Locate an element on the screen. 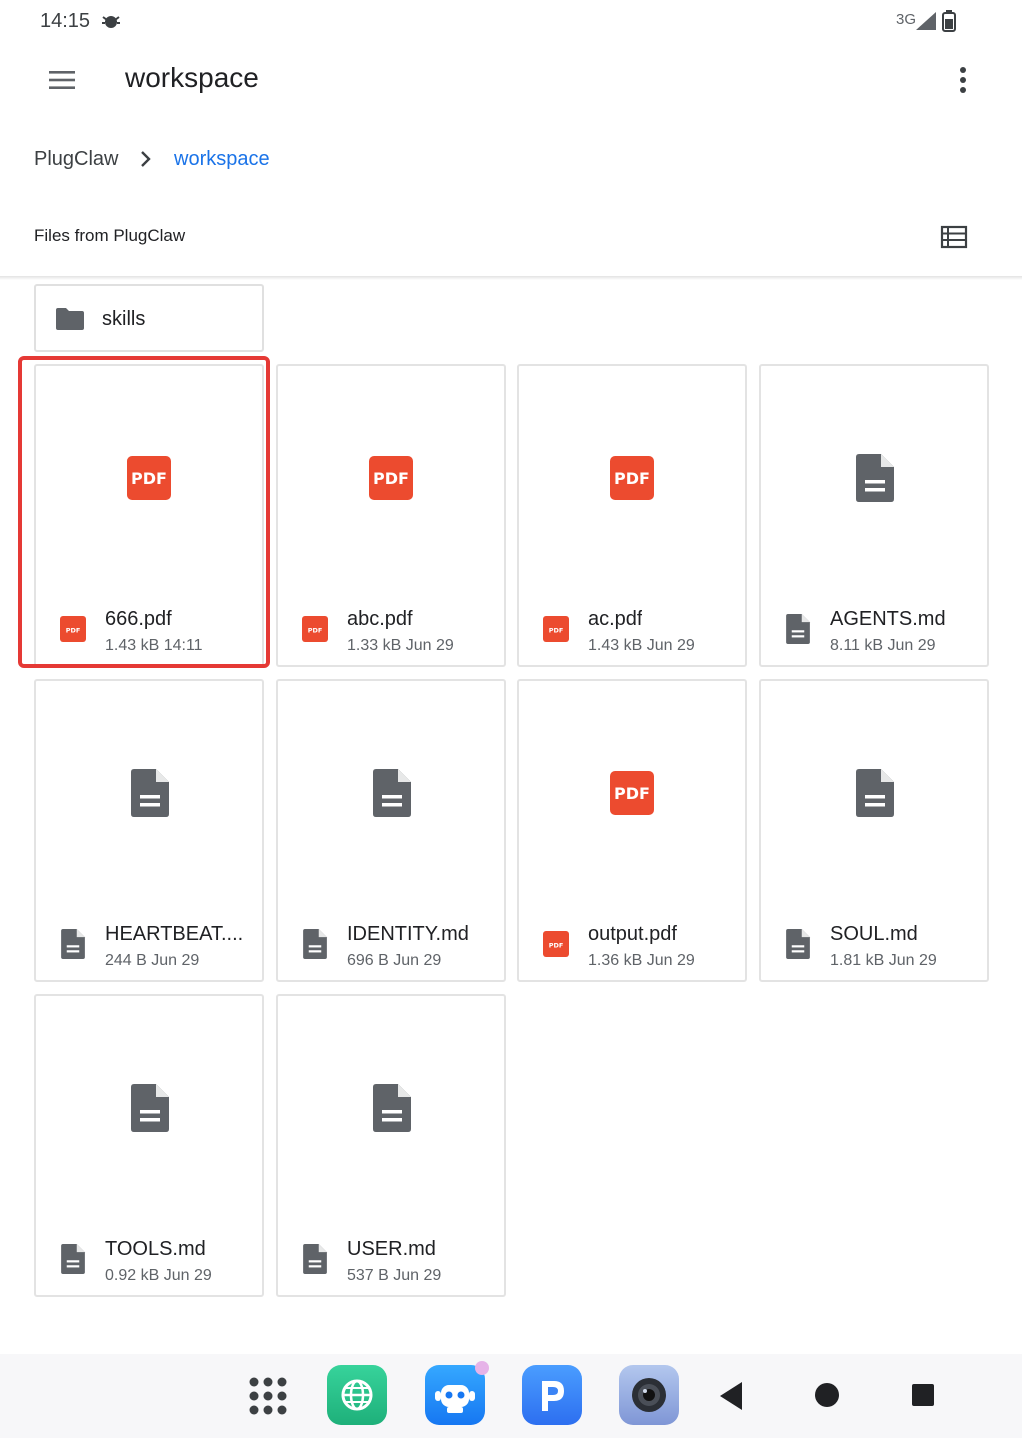 The width and height of the screenshot is (1022, 1438). file-size: 244 B is located at coordinates (126, 960).